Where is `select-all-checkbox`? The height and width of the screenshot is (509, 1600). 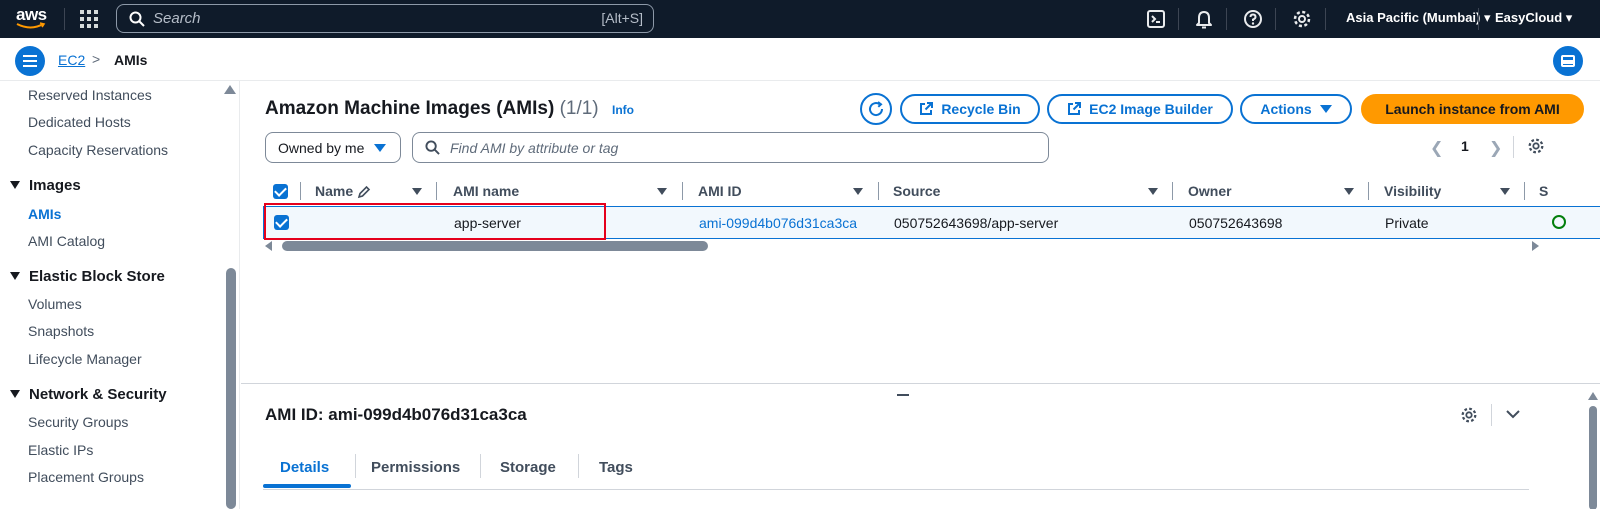
select-all-checkbox is located at coordinates (280, 191).